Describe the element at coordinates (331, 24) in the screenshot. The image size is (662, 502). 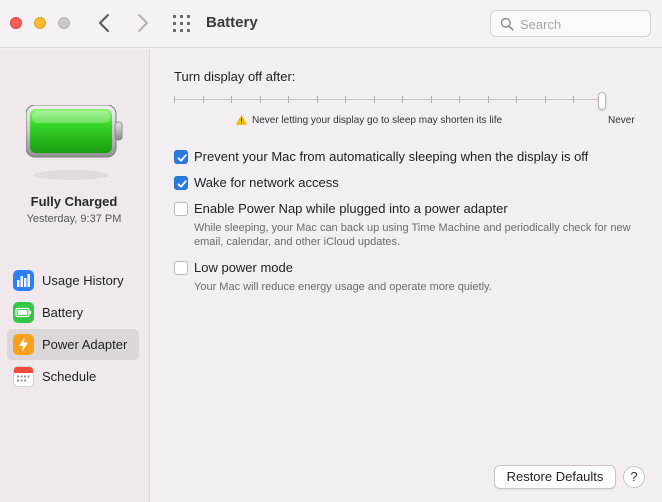
I see `title-bar: Battery` at that location.